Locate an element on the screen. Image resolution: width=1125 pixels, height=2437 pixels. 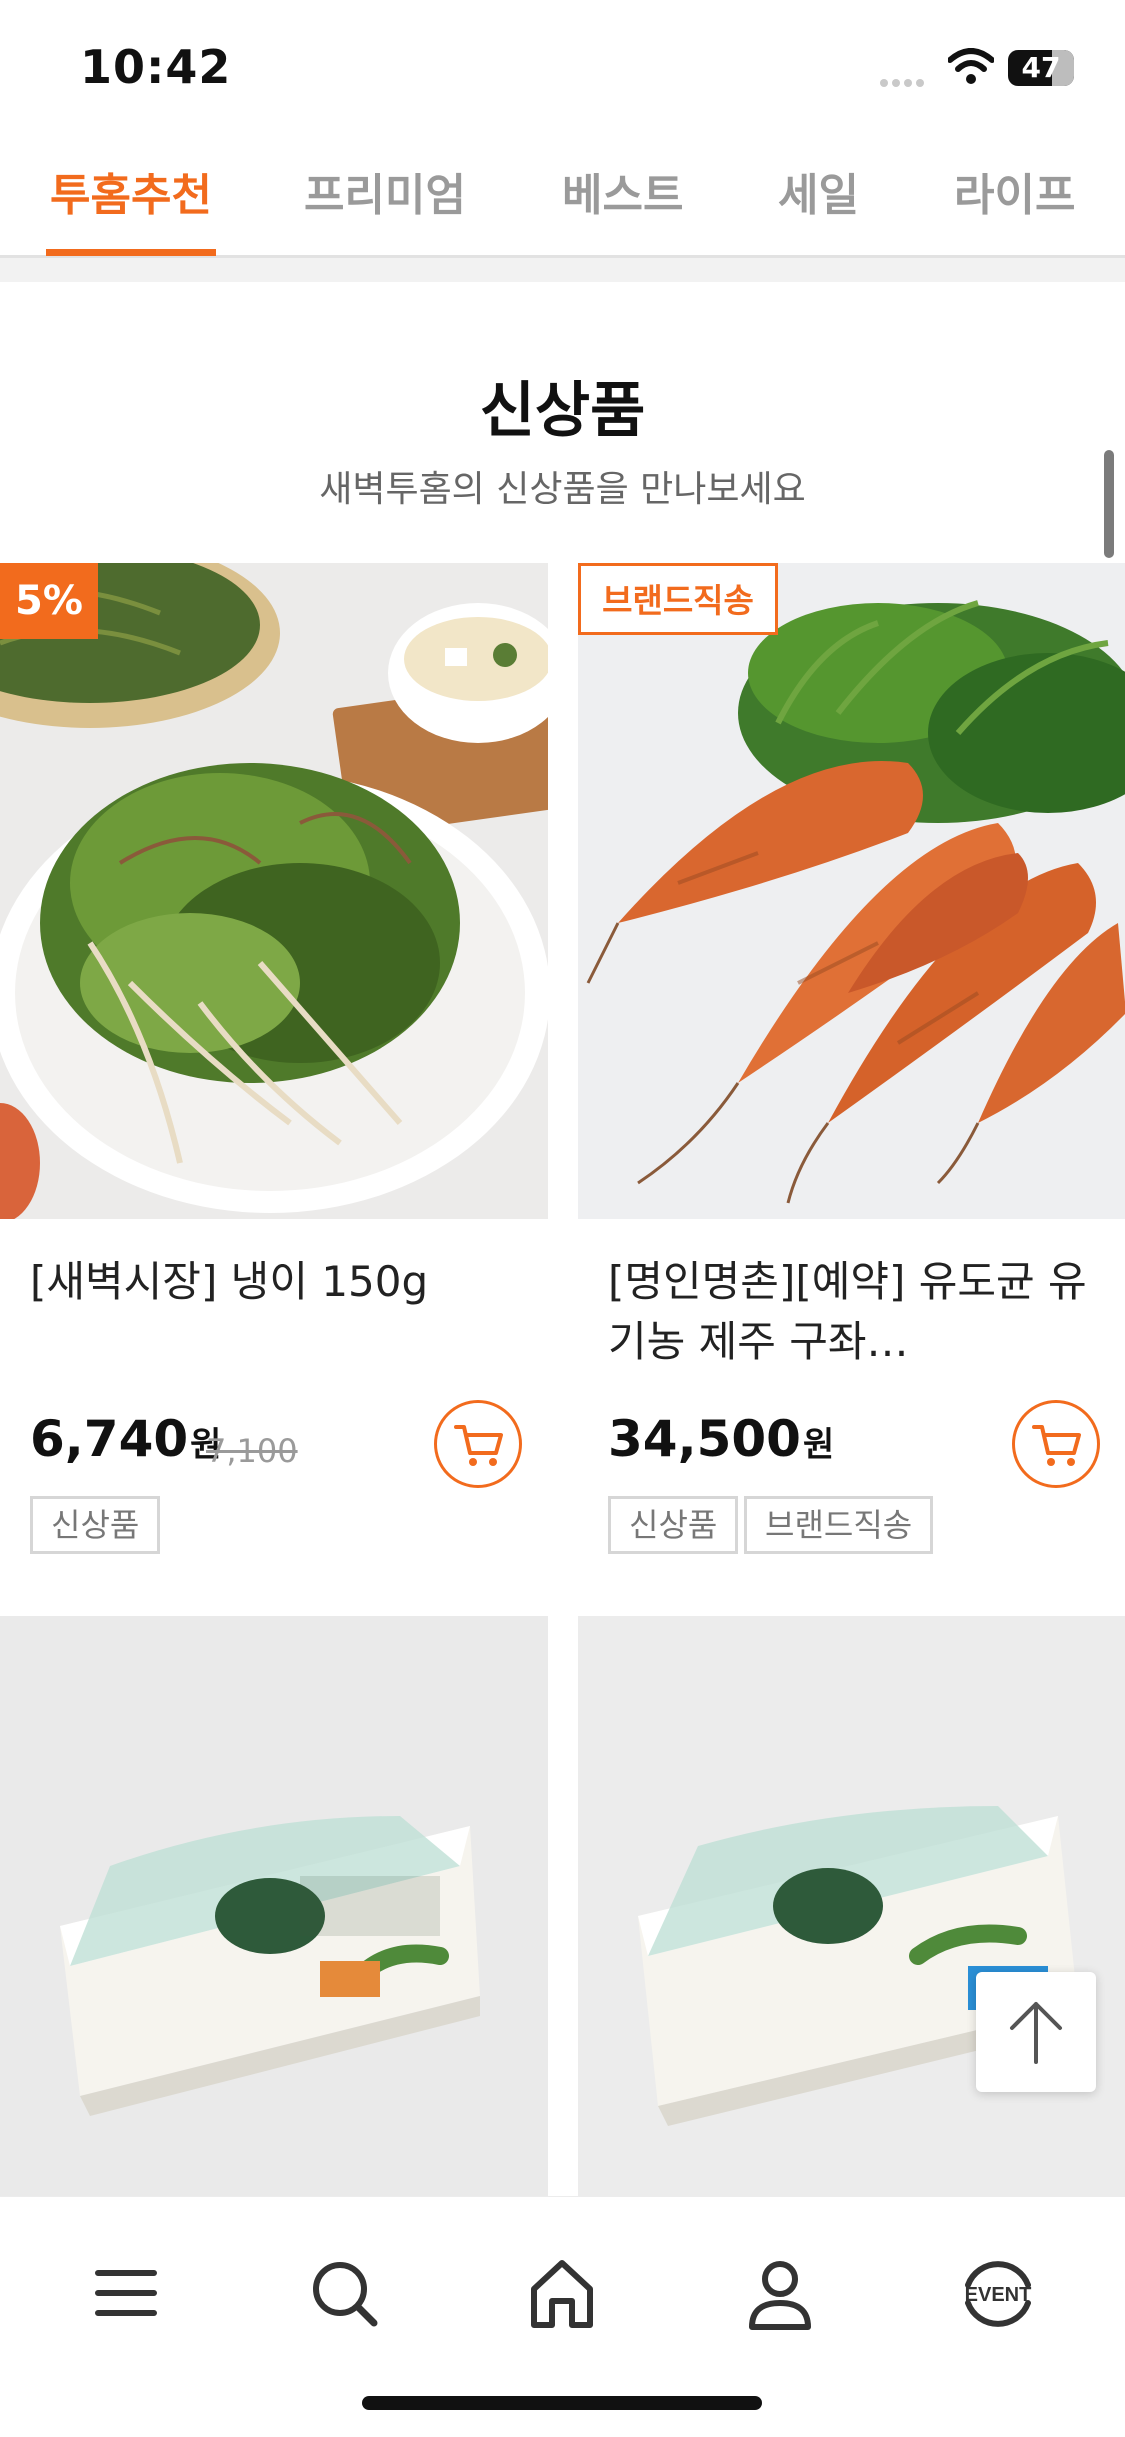
menu-icon is located at coordinates (126, 2293).